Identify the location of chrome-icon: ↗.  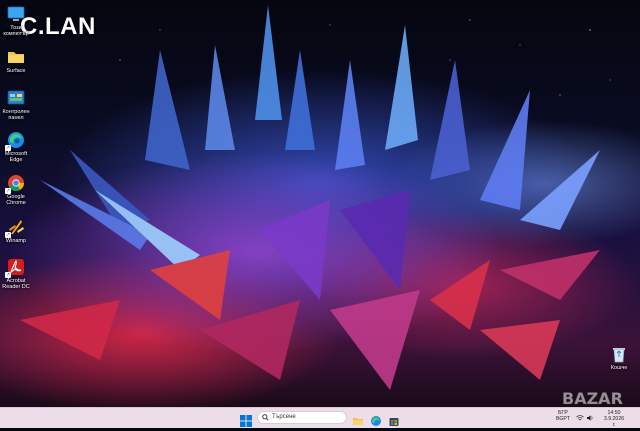
(15, 183).